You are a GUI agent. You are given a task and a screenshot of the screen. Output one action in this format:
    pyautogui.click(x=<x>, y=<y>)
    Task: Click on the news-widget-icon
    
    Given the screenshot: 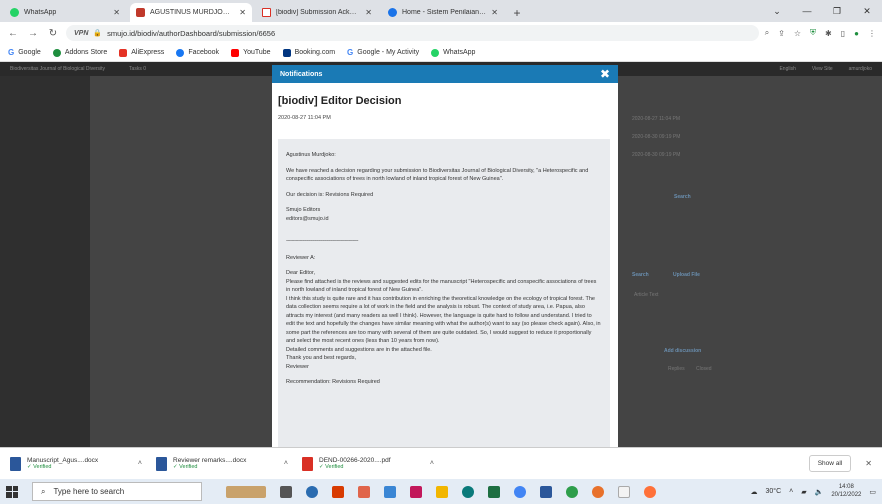 What is the action you would take?
    pyautogui.click(x=246, y=491)
    